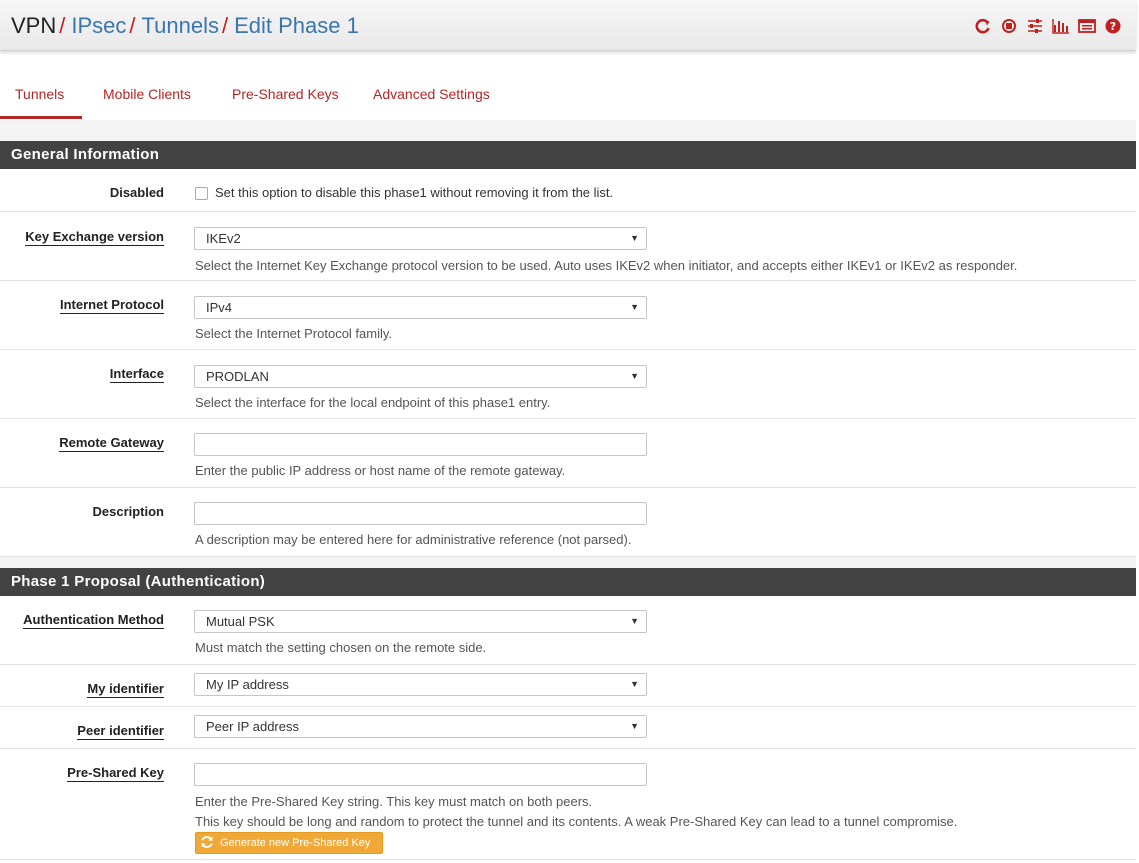 This screenshot has height=863, width=1139. Describe the element at coordinates (201, 193) in the screenshot. I see `disabled-checkbox` at that location.